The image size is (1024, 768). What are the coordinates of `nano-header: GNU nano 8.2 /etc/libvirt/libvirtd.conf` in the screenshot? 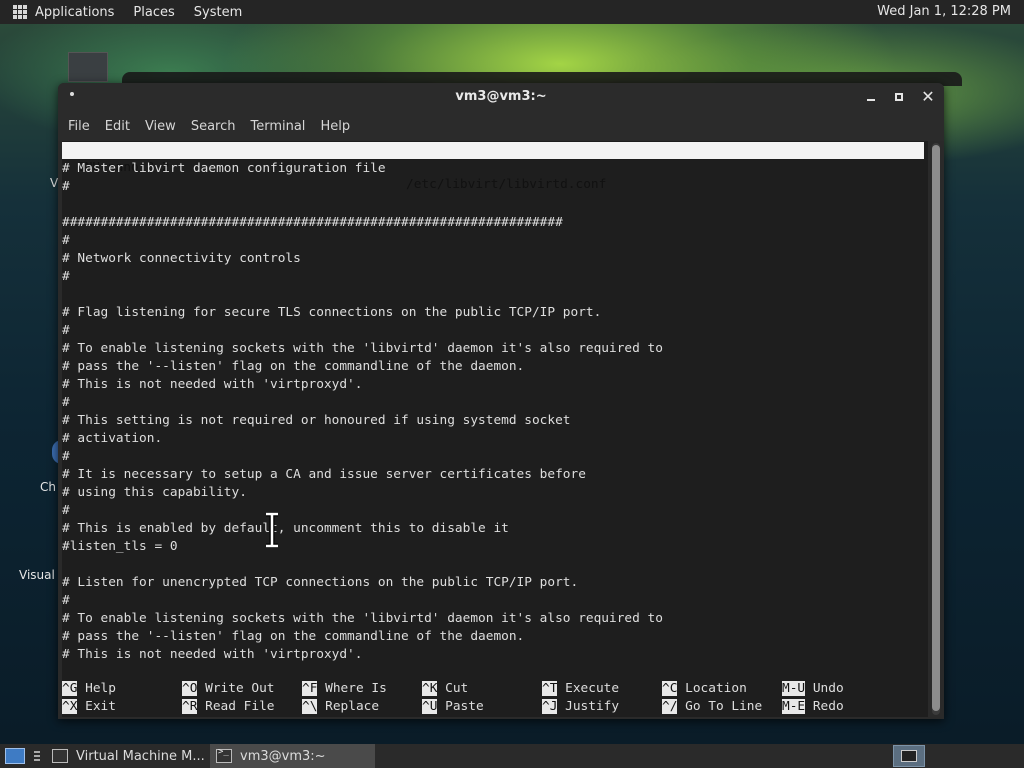 It's located at (493, 167).